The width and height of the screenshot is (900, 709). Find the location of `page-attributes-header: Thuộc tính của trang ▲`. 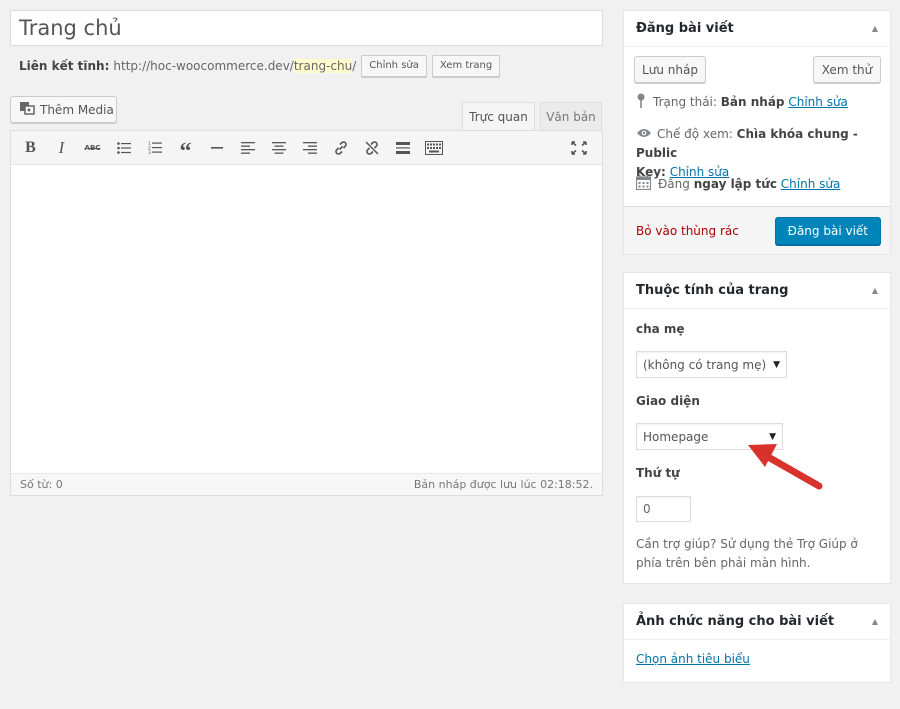

page-attributes-header: Thuộc tính của trang ▲ is located at coordinates (757, 291).